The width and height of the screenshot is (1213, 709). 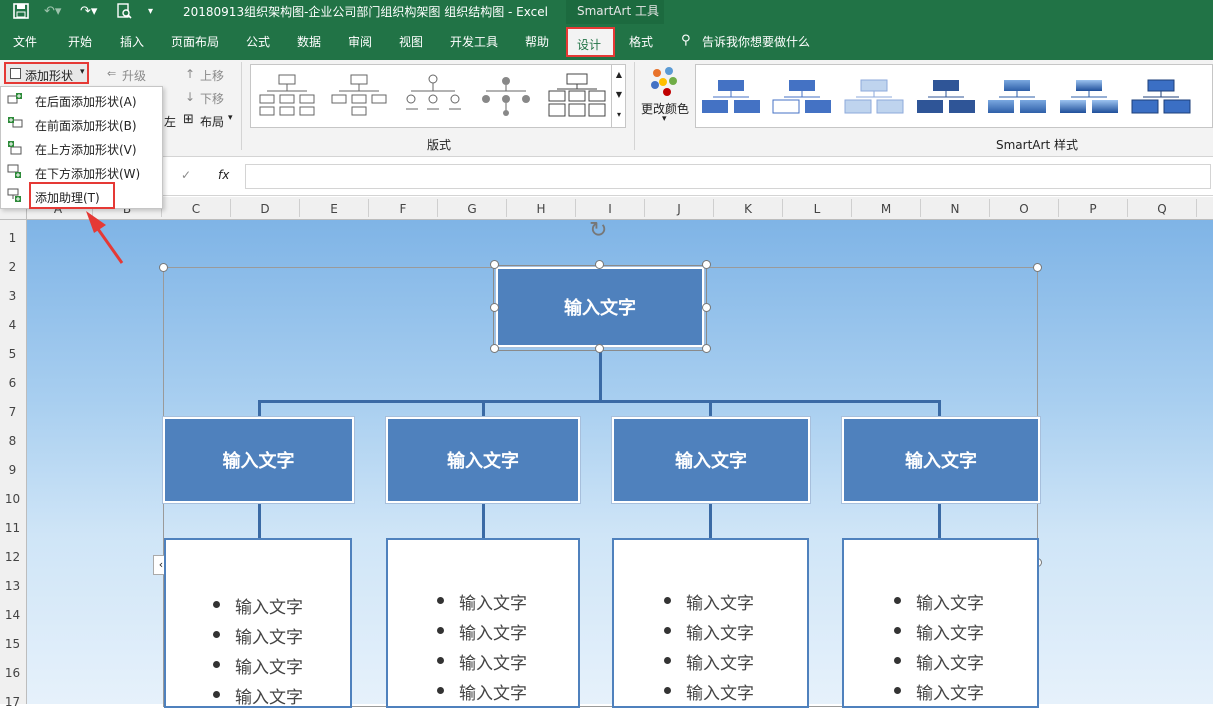 I want to click on column-header: I, so click(x=610, y=209).